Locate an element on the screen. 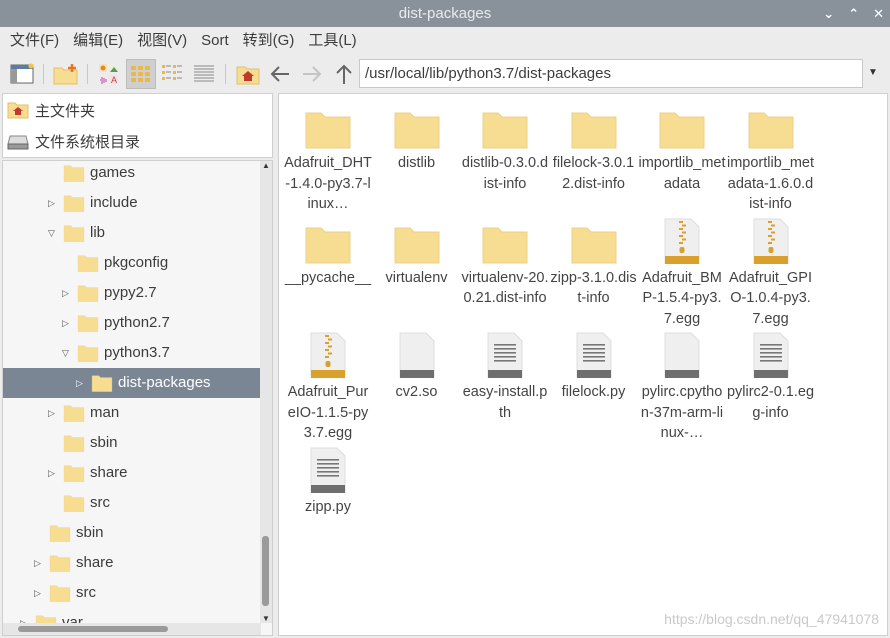 This screenshot has width=890, height=638. menu-view: 视图(V) is located at coordinates (162, 41).